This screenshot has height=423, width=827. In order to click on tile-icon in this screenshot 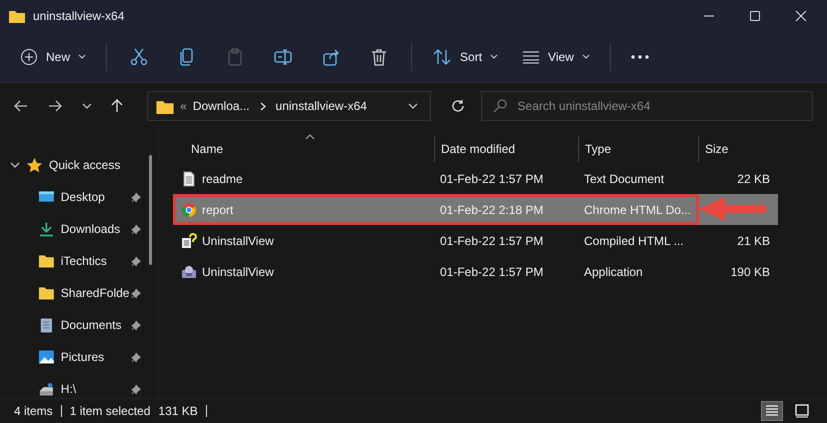, I will do `click(802, 411)`.